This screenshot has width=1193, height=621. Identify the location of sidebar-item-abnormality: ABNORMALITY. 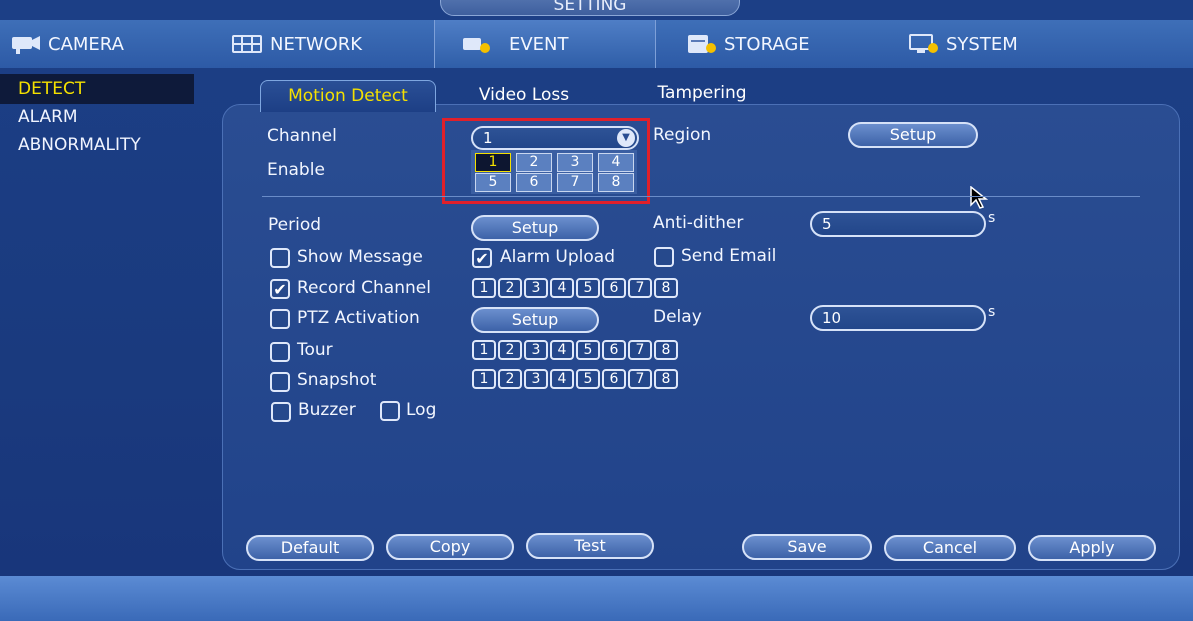
(97, 145).